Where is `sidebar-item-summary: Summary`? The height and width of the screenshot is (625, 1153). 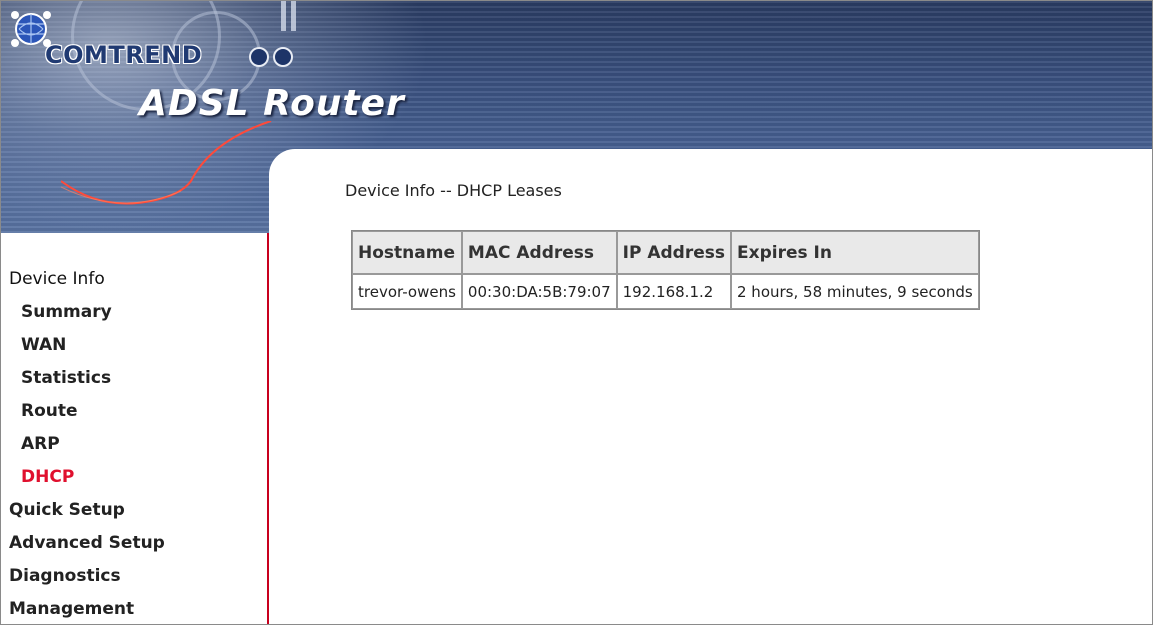
sidebar-item-summary: Summary is located at coordinates (87, 312).